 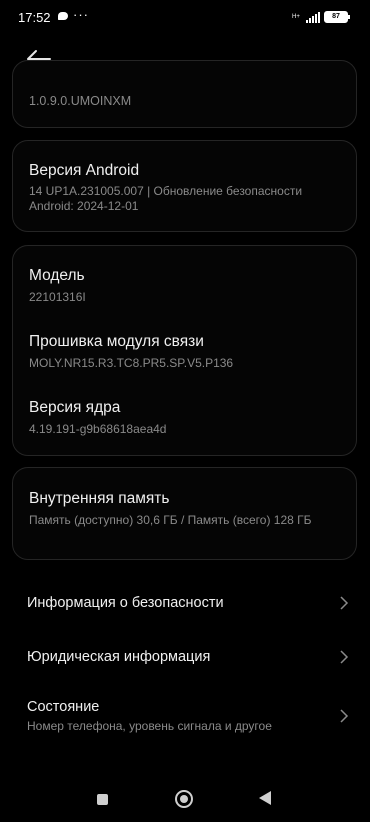 What do you see at coordinates (296, 17) in the screenshot?
I see `network-type: H+` at bounding box center [296, 17].